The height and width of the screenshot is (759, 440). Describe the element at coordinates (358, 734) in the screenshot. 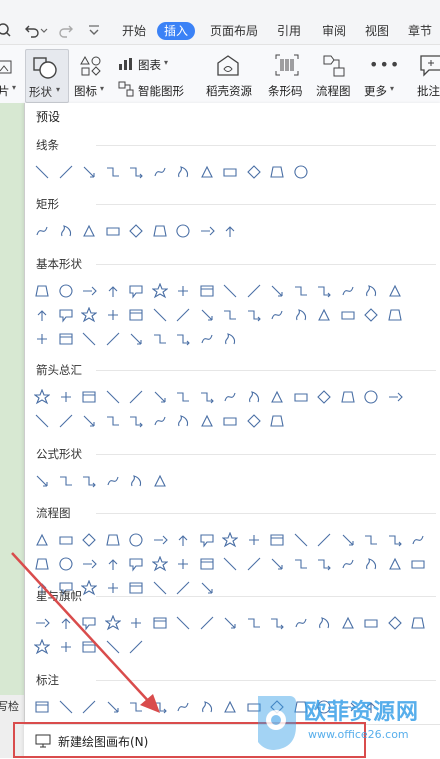

I see `watermark-url: www.office26.com` at that location.